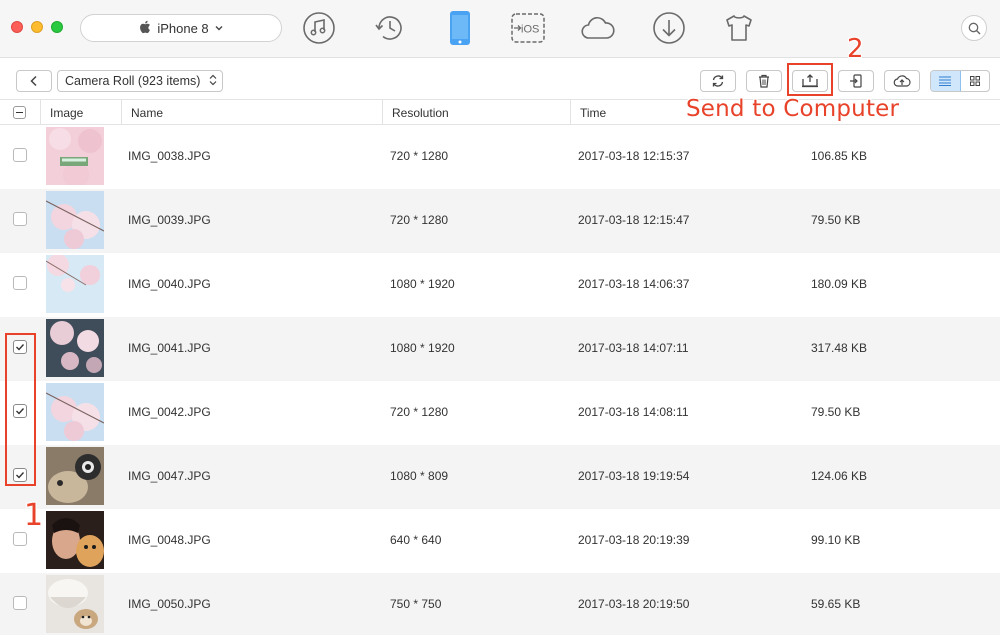 Image resolution: width=1000 pixels, height=635 pixels. Describe the element at coordinates (20, 409) in the screenshot. I see `checkbox-highlight` at that location.